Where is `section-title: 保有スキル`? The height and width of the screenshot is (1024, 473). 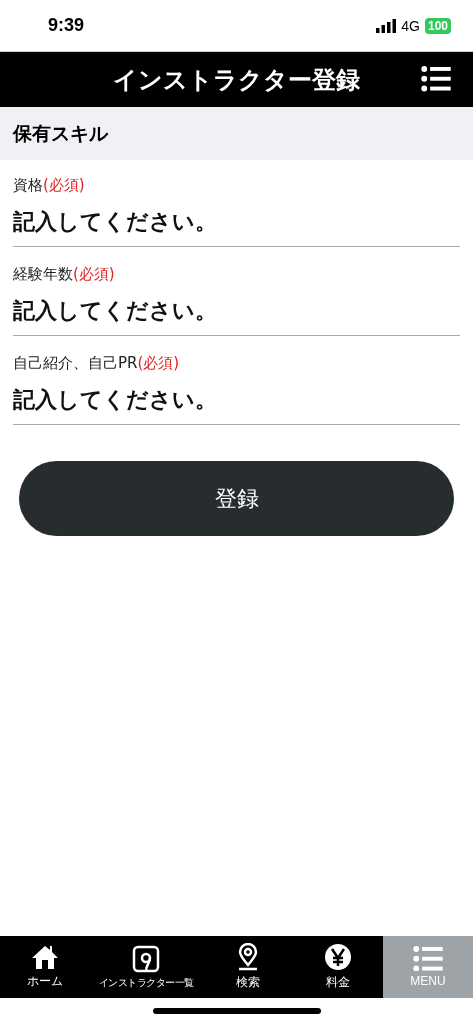
section-title: 保有スキル is located at coordinates (60, 133).